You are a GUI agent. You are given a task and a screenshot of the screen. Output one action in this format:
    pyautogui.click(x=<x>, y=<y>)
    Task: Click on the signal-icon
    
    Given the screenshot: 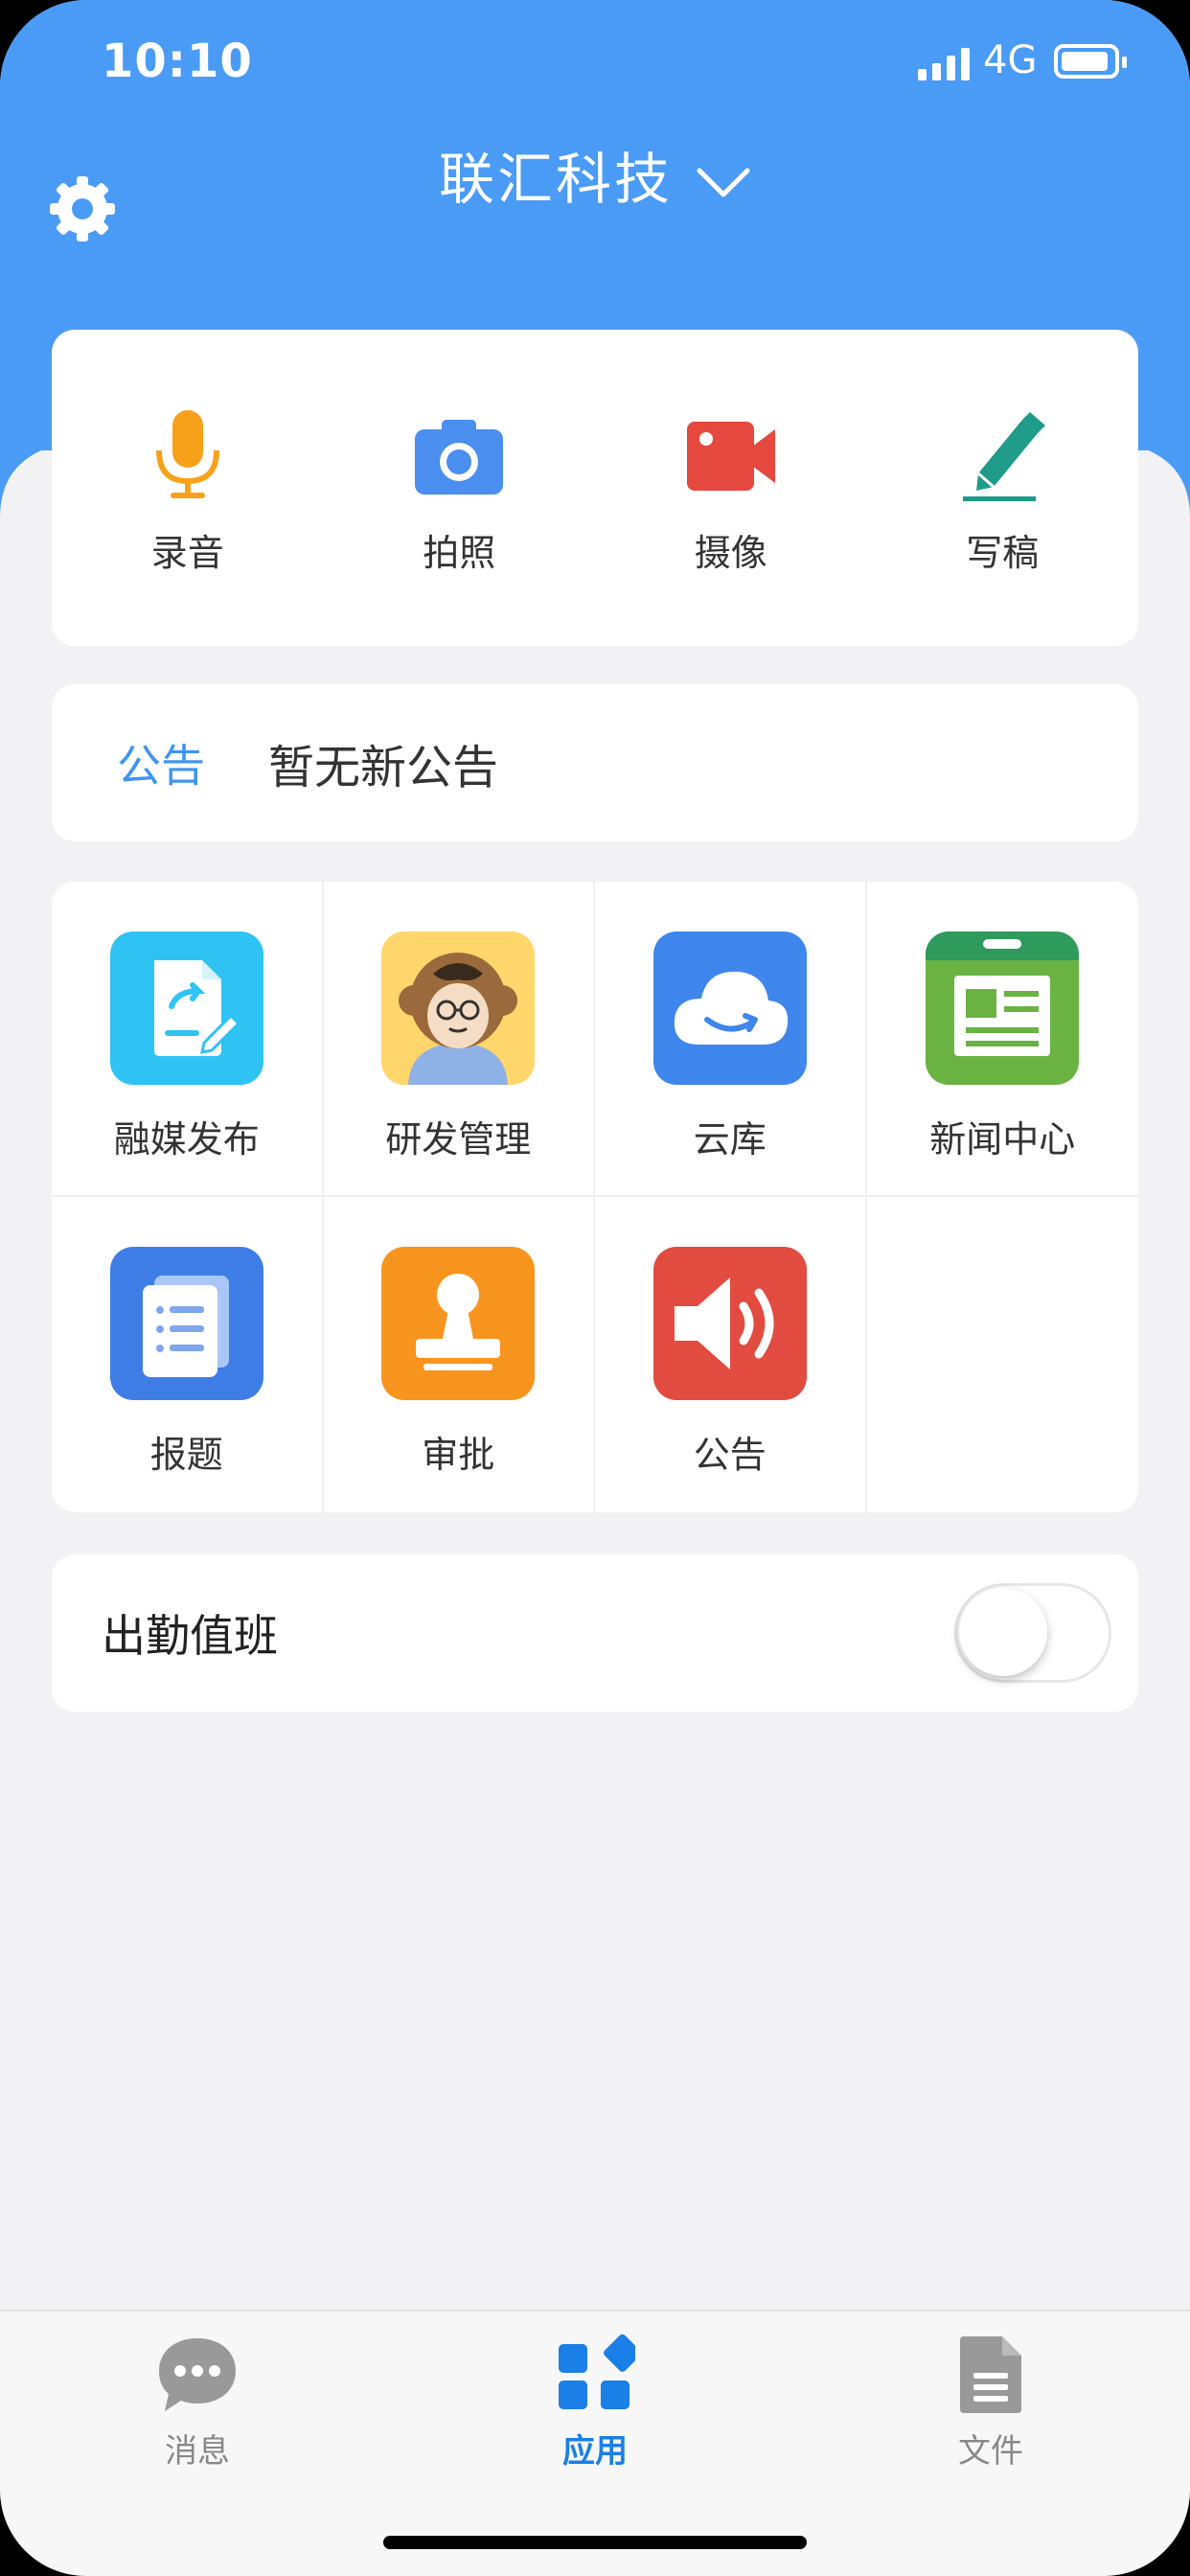 What is the action you would take?
    pyautogui.click(x=944, y=61)
    